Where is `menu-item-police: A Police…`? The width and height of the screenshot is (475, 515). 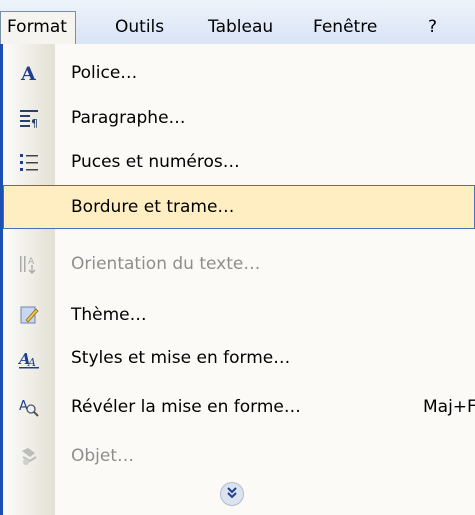 menu-item-police: A Police… is located at coordinates (239, 73).